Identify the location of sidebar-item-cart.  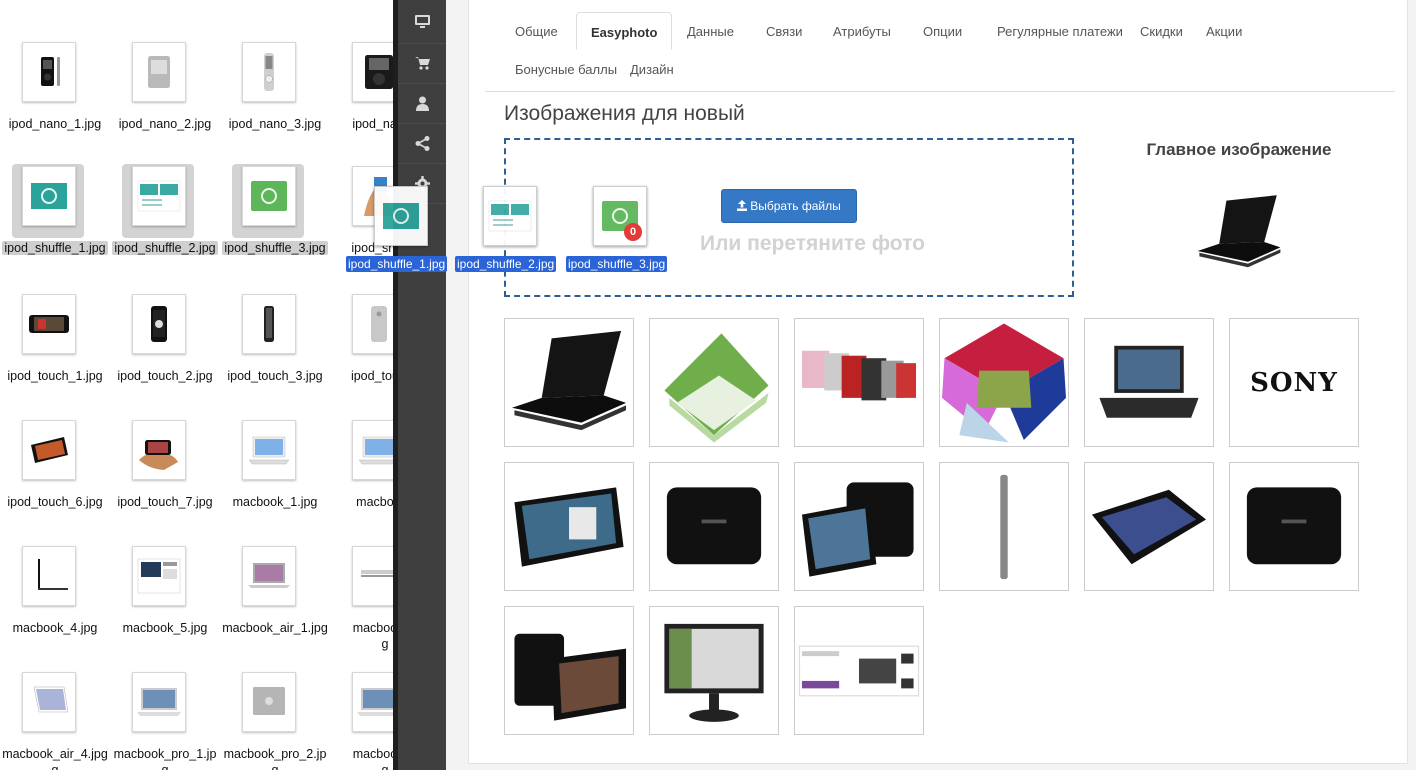
(422, 64).